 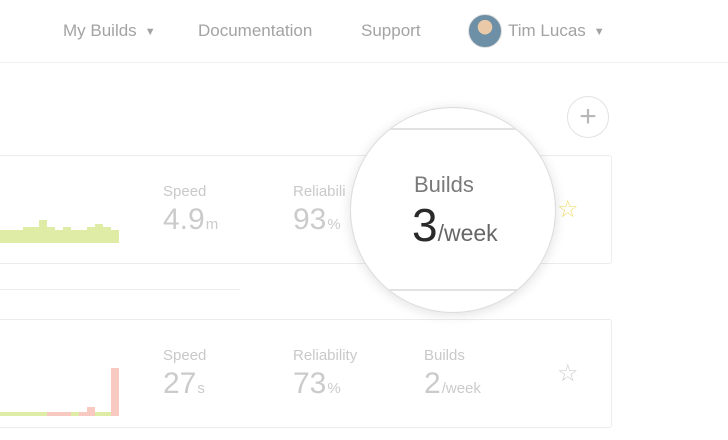 What do you see at coordinates (444, 184) in the screenshot?
I see `magnified-builds-label: Builds` at bounding box center [444, 184].